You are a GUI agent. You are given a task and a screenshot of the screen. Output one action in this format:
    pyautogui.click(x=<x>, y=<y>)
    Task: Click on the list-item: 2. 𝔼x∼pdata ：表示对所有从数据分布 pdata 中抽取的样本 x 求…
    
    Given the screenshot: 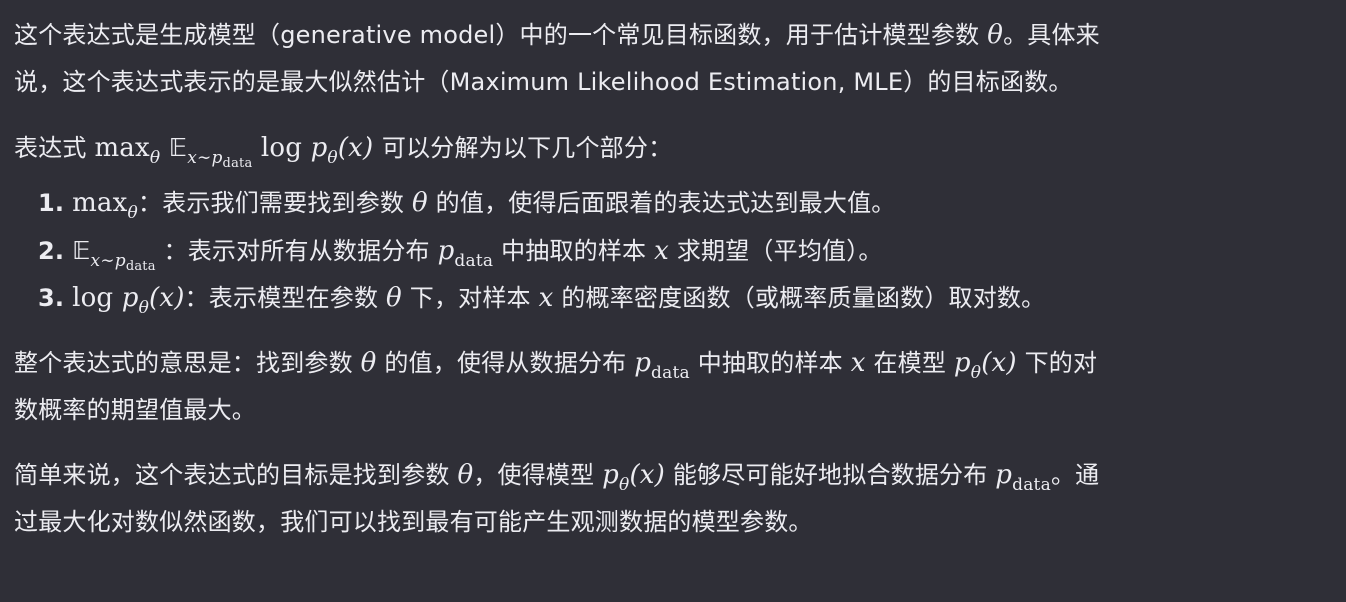 What is the action you would take?
    pyautogui.click(x=460, y=255)
    